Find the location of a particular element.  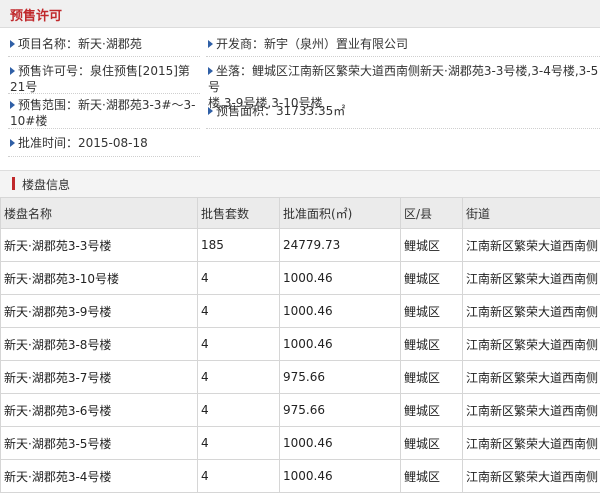

cell-building-name: 新天·湖郡苑3-5号楼 is located at coordinates (99, 443).